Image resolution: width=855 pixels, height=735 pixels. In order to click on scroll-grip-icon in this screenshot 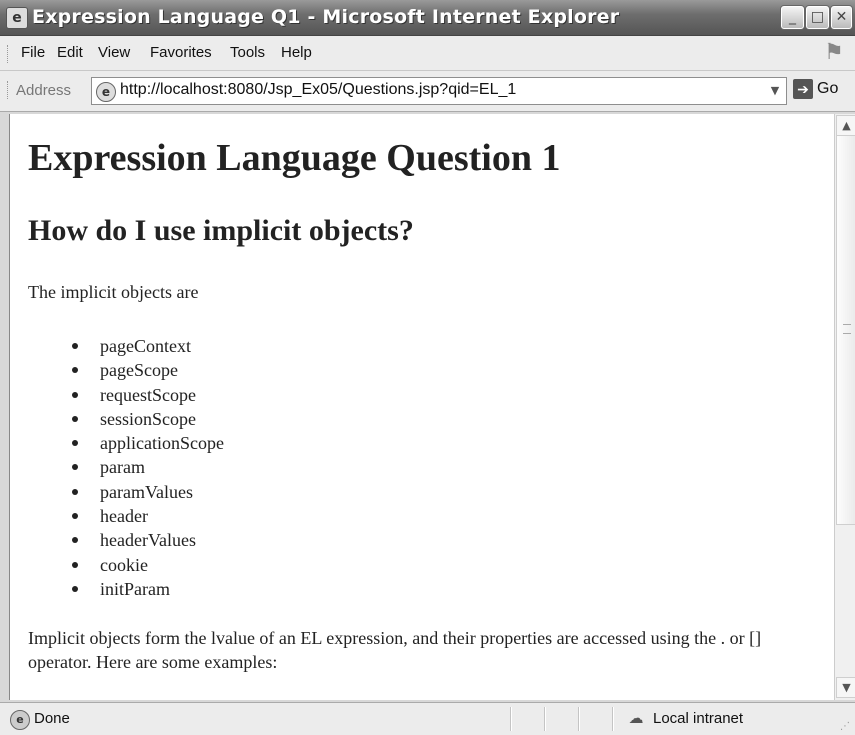, I will do `click(847, 329)`.